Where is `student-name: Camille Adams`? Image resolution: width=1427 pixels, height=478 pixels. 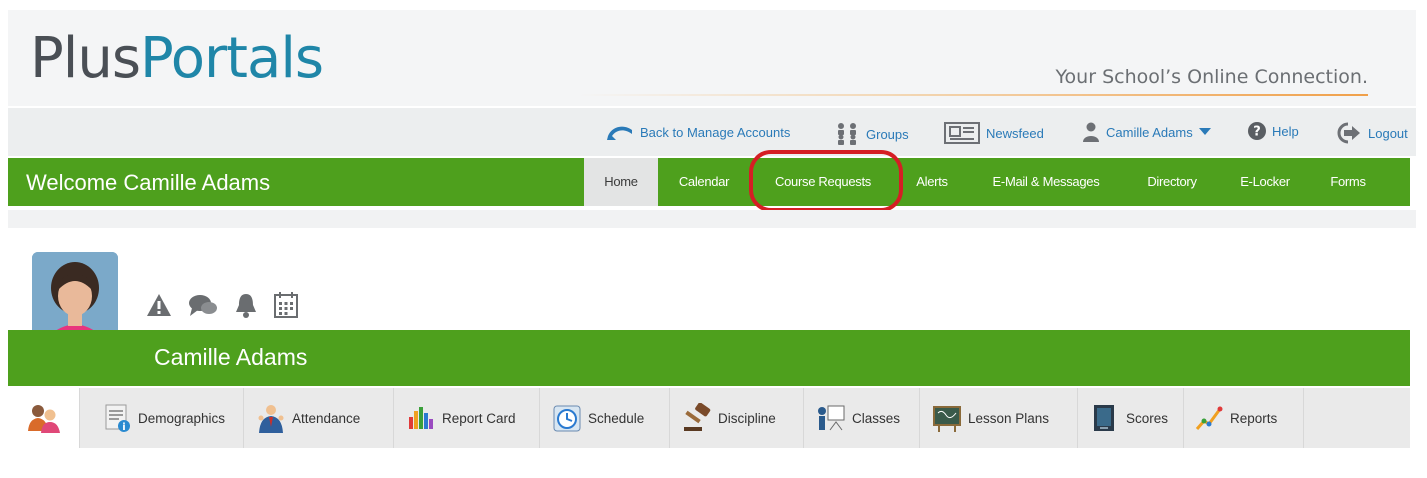
student-name: Camille Adams is located at coordinates (231, 357).